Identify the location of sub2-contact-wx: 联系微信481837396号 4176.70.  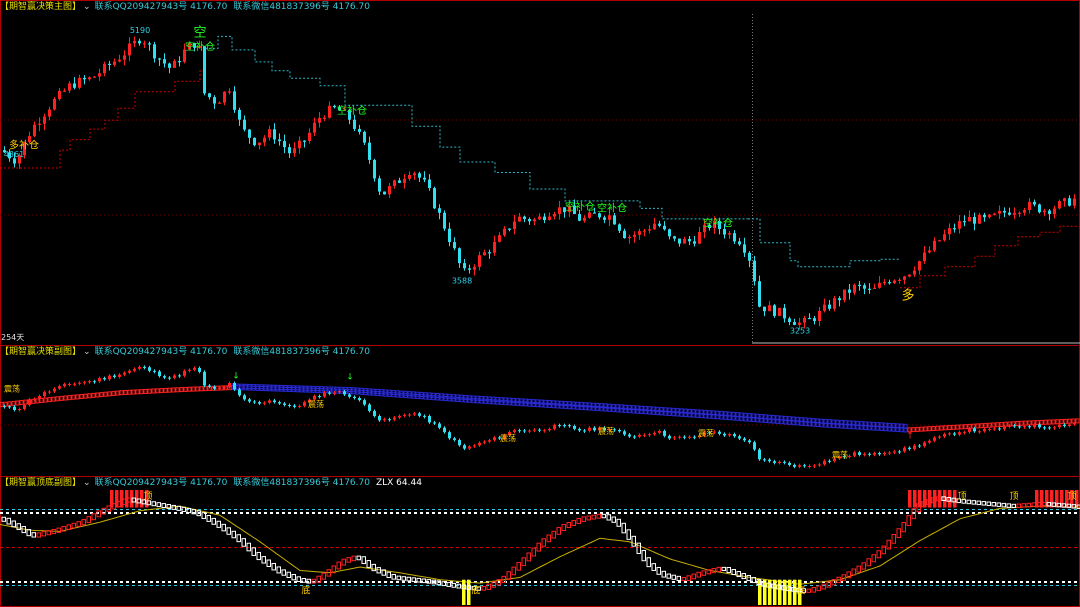
(301, 483).